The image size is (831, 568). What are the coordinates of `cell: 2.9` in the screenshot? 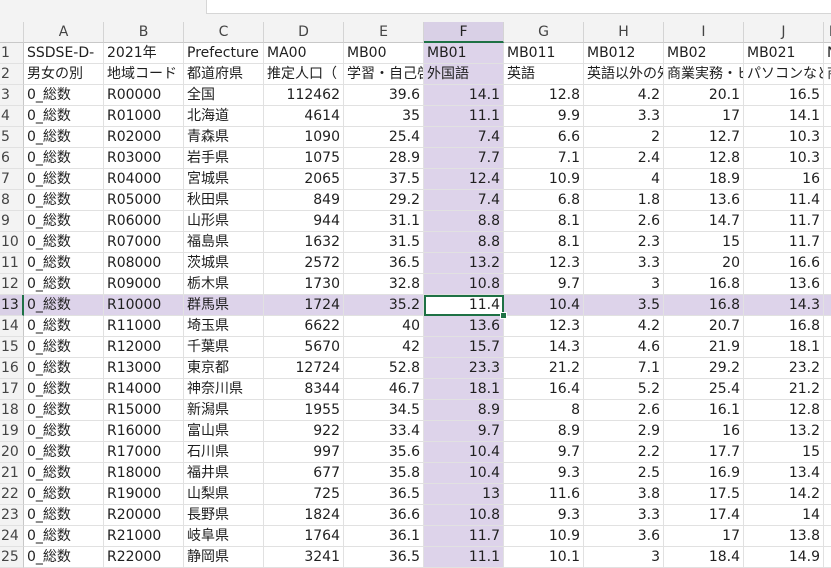 It's located at (624, 431).